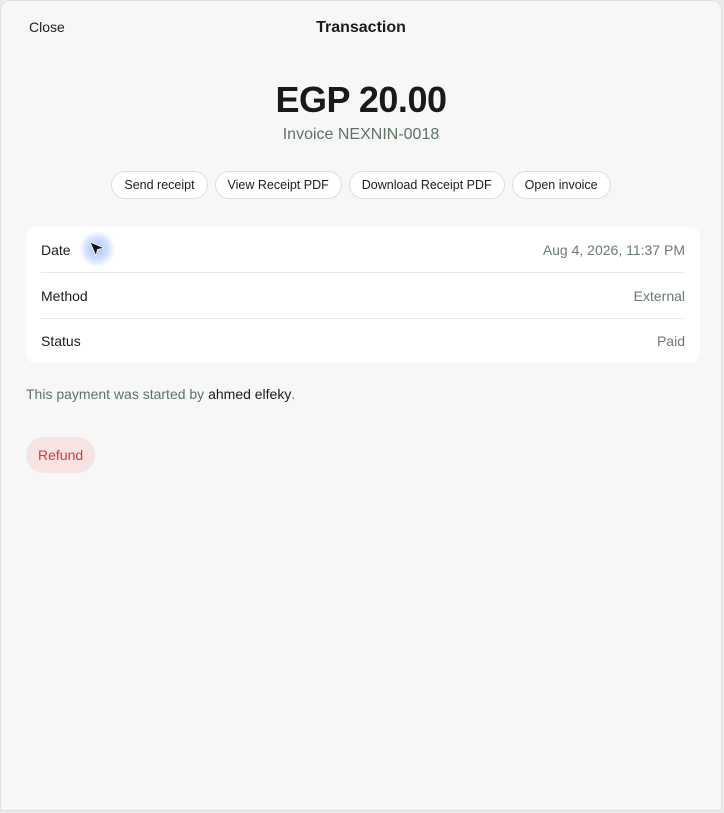 The height and width of the screenshot is (813, 724). I want to click on invoice-reference: Invoice NEXNIN-0018, so click(361, 134).